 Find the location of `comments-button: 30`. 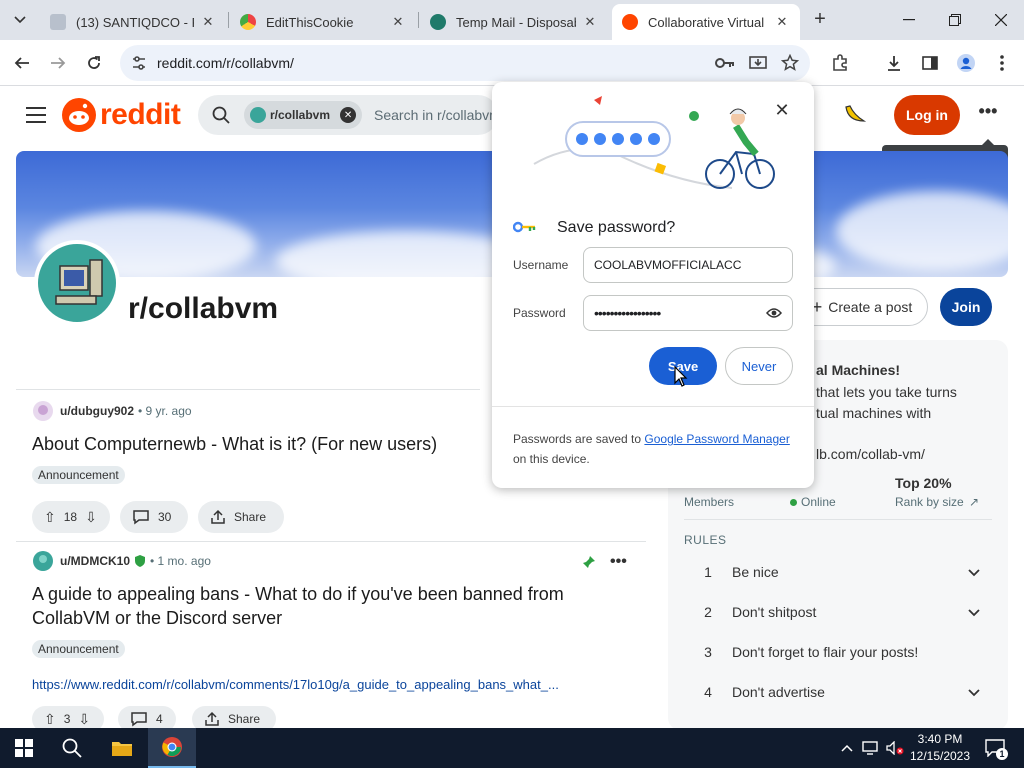

comments-button: 30 is located at coordinates (154, 517).